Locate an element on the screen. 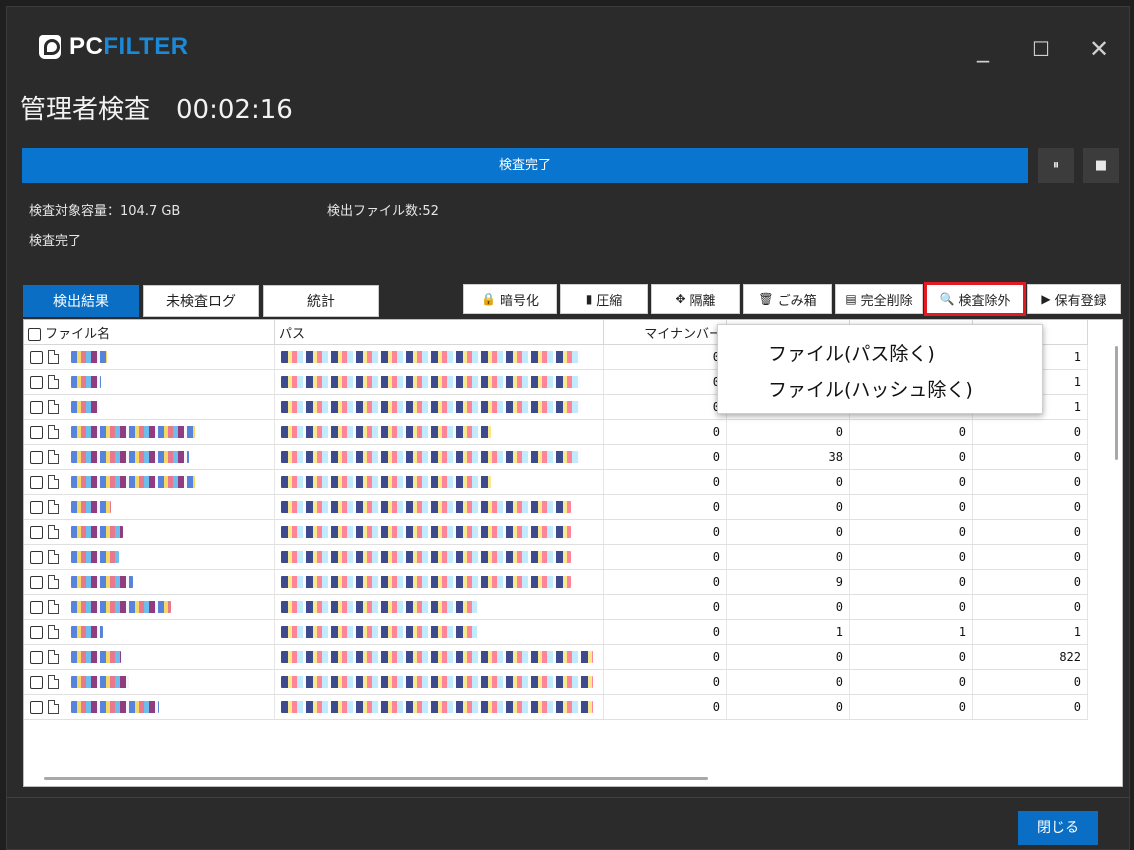 Image resolution: width=1134 pixels, height=850 pixels. trash-button: 🗑 ごみ箱 is located at coordinates (787, 299).